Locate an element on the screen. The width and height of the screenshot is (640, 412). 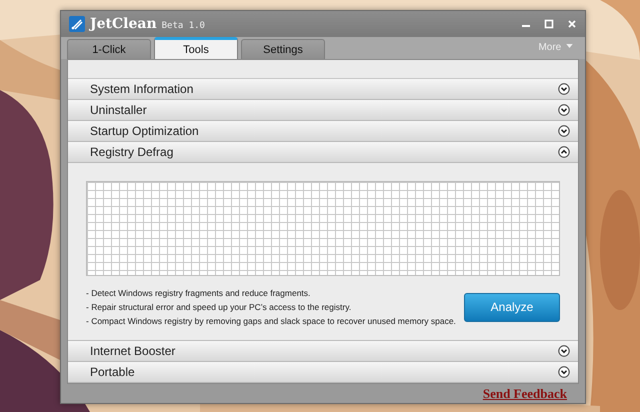
description-text: - Detect Windows registry fragments and reduce fragments. is located at coordinates (199, 293).